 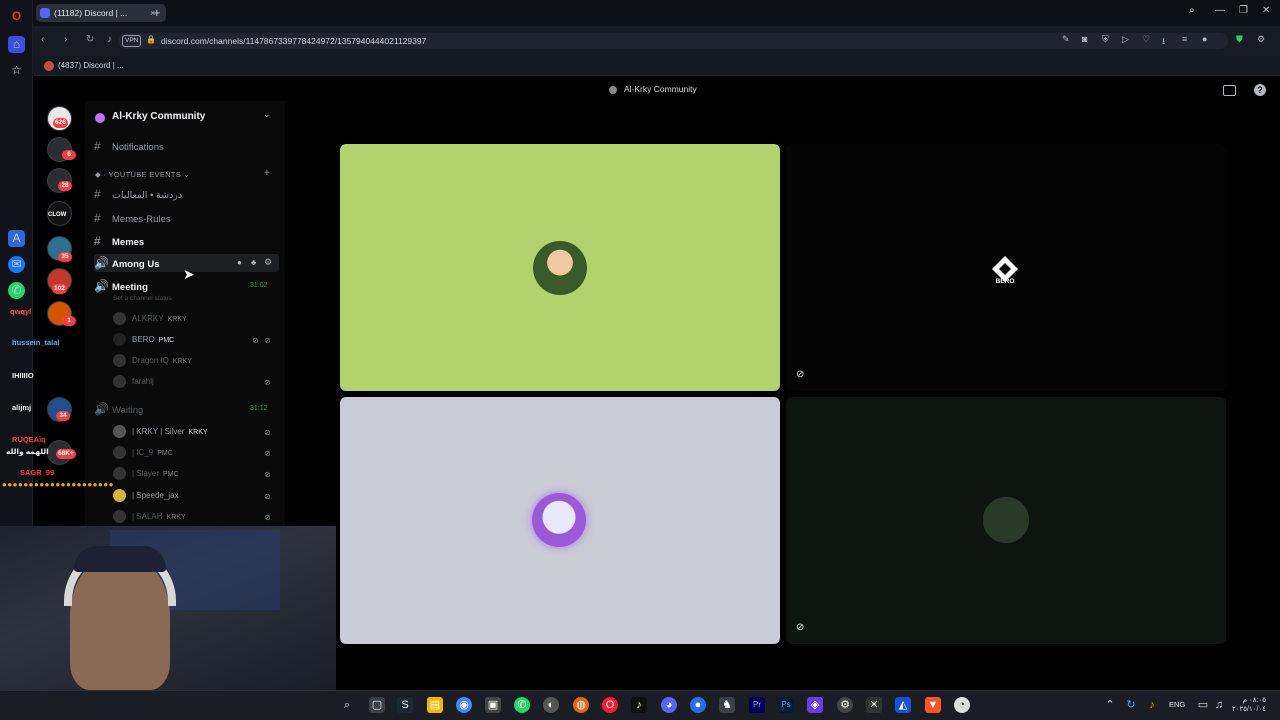 I want to click on discord-icon: ◕, so click(x=669, y=705).